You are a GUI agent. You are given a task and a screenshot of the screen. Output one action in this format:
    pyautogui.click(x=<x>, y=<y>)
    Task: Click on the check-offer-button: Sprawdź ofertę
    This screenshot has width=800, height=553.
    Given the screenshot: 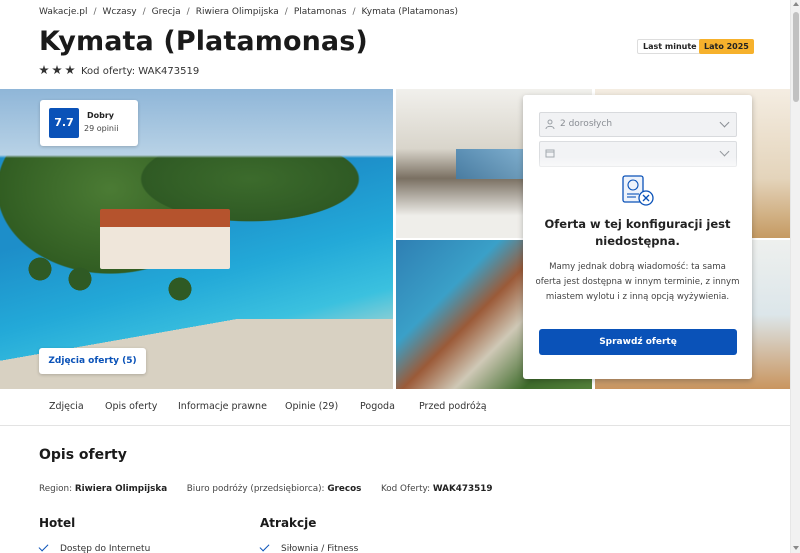 What is the action you would take?
    pyautogui.click(x=638, y=342)
    